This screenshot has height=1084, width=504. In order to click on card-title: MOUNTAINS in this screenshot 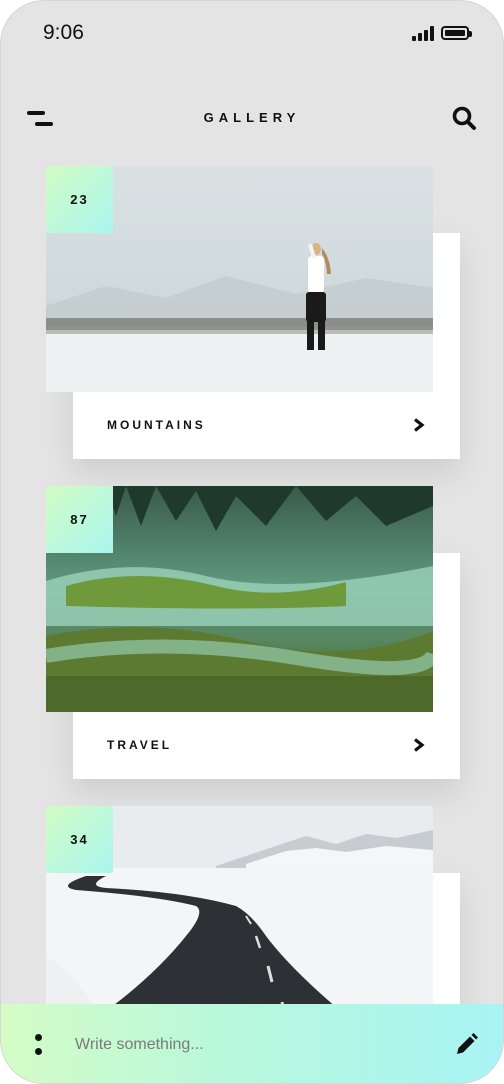, I will do `click(156, 425)`.